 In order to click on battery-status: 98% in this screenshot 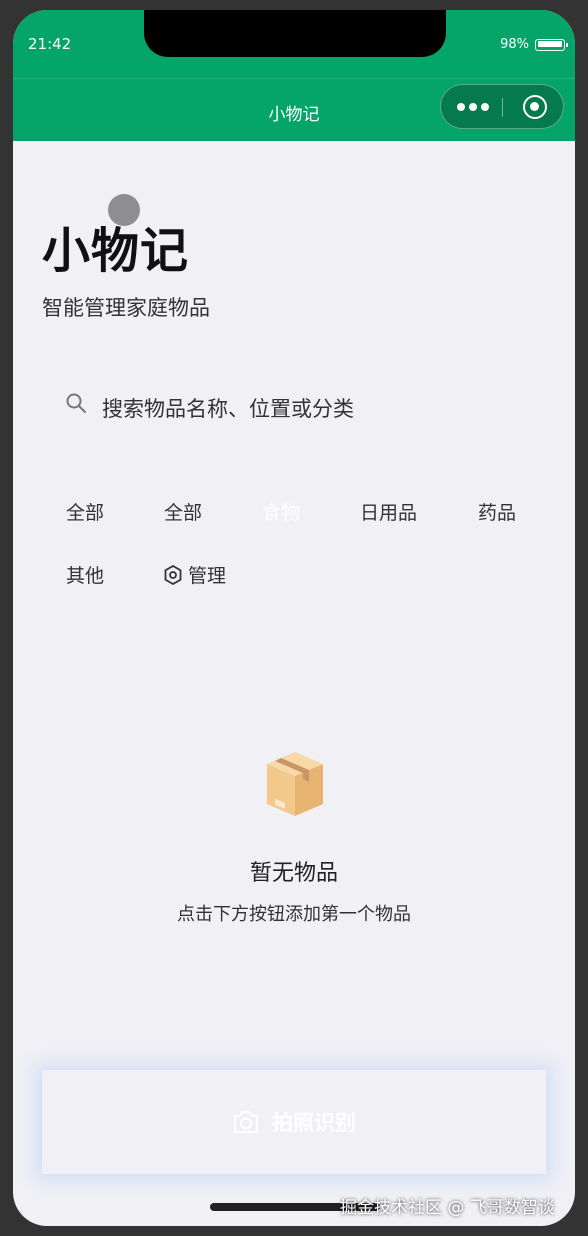, I will do `click(534, 44)`.